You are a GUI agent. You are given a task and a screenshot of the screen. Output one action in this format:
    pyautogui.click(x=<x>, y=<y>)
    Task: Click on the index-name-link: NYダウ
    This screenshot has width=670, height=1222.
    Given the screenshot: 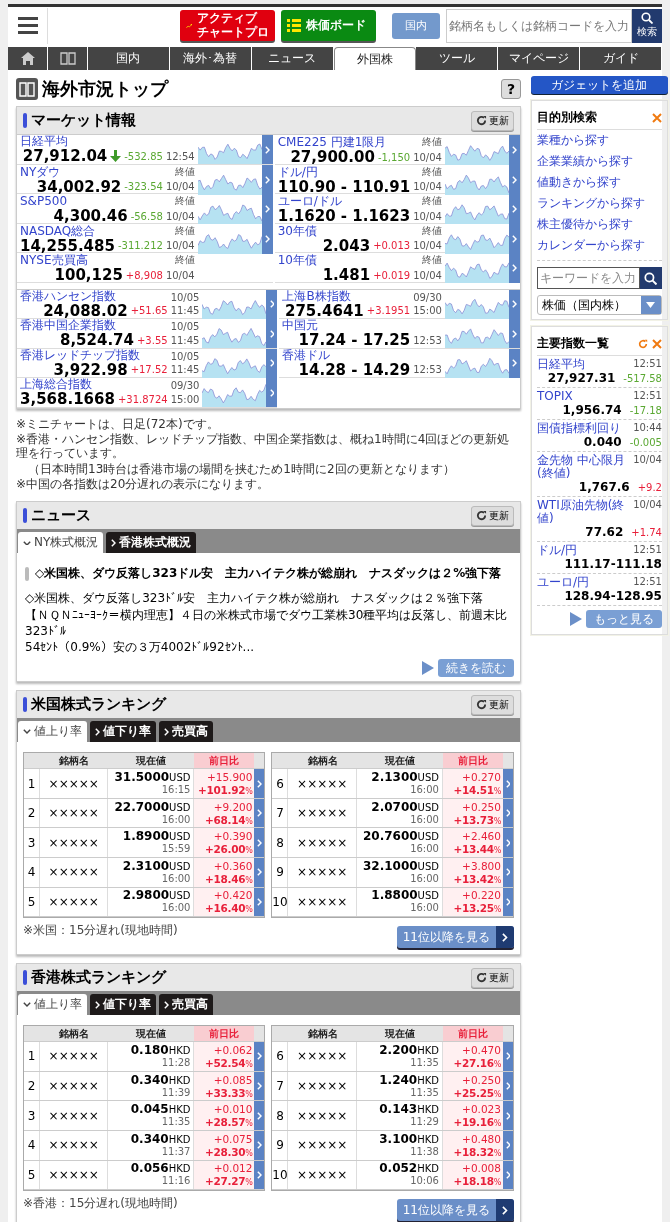 What is the action you would take?
    pyautogui.click(x=40, y=172)
    